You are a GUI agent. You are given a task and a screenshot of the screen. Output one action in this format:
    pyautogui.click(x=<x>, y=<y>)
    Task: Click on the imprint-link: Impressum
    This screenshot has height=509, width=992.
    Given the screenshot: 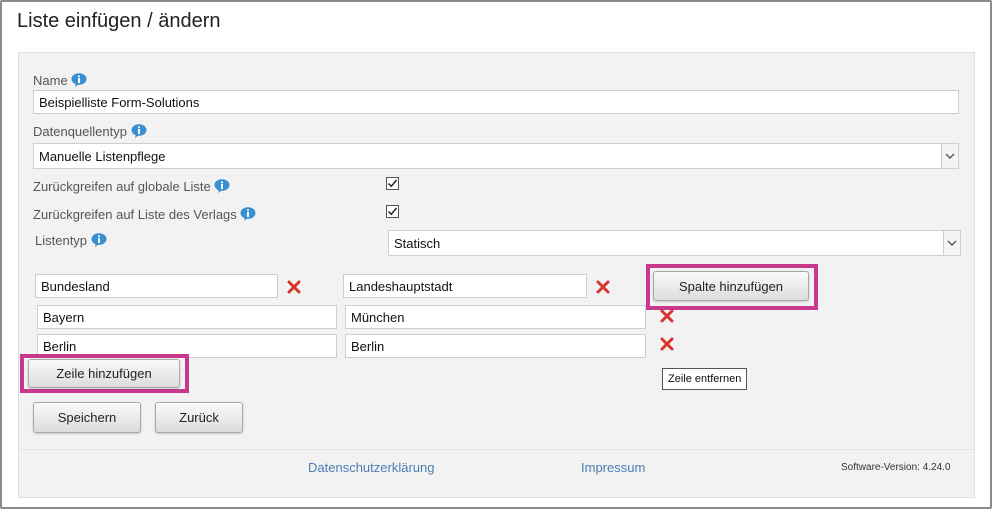 What is the action you would take?
    pyautogui.click(x=613, y=467)
    